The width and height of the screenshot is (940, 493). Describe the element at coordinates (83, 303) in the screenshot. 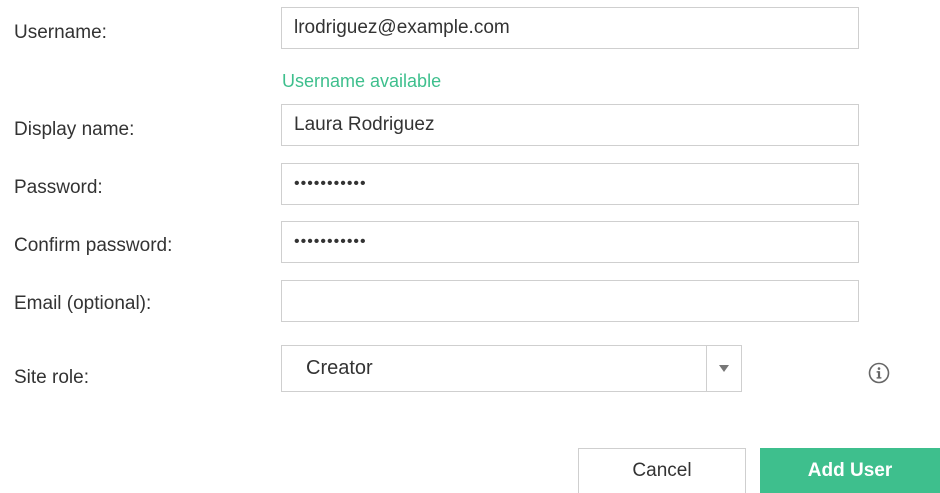

I see `email-label: Email (optional):` at that location.